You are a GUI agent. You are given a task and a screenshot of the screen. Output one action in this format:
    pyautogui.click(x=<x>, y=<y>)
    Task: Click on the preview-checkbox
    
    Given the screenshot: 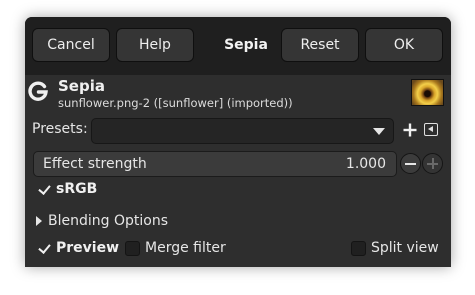 What is the action you would take?
    pyautogui.click(x=44, y=248)
    